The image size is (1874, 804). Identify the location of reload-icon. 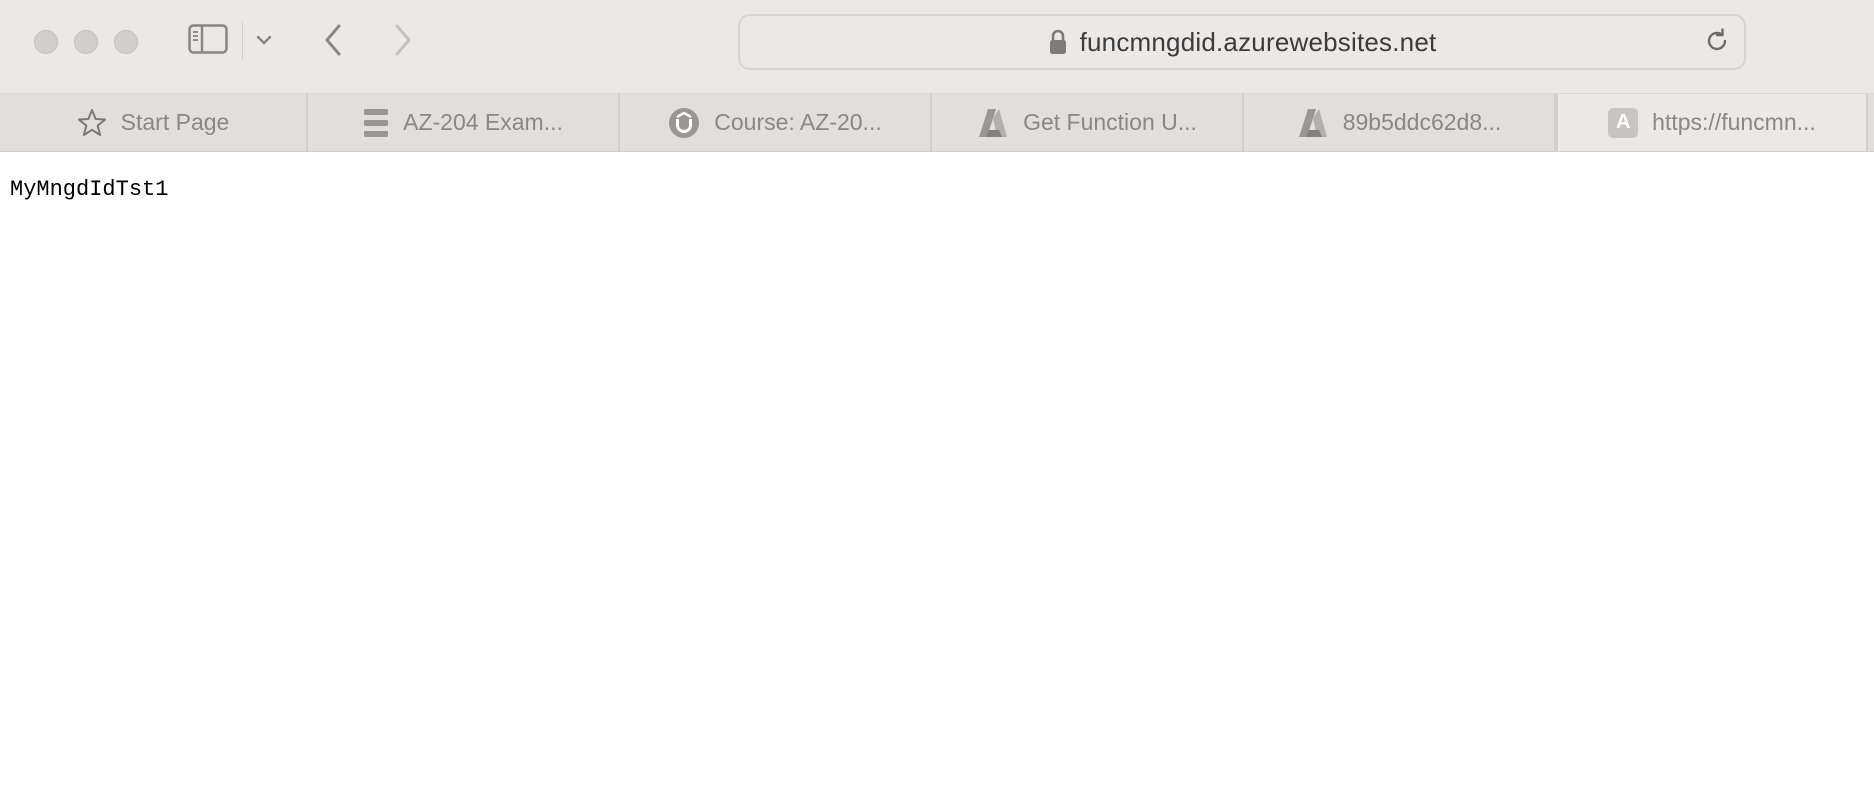
(1717, 43).